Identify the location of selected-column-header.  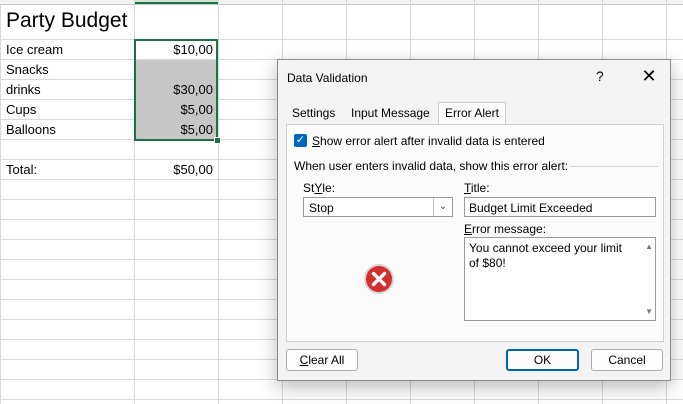
(176, 2).